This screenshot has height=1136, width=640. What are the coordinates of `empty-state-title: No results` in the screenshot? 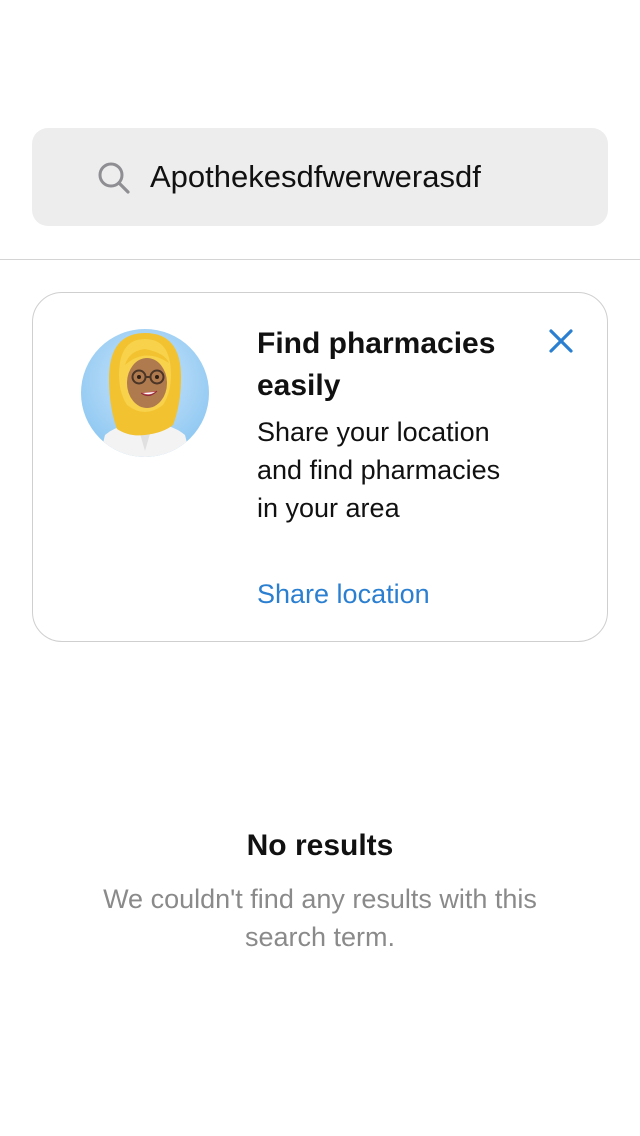 It's located at (320, 845).